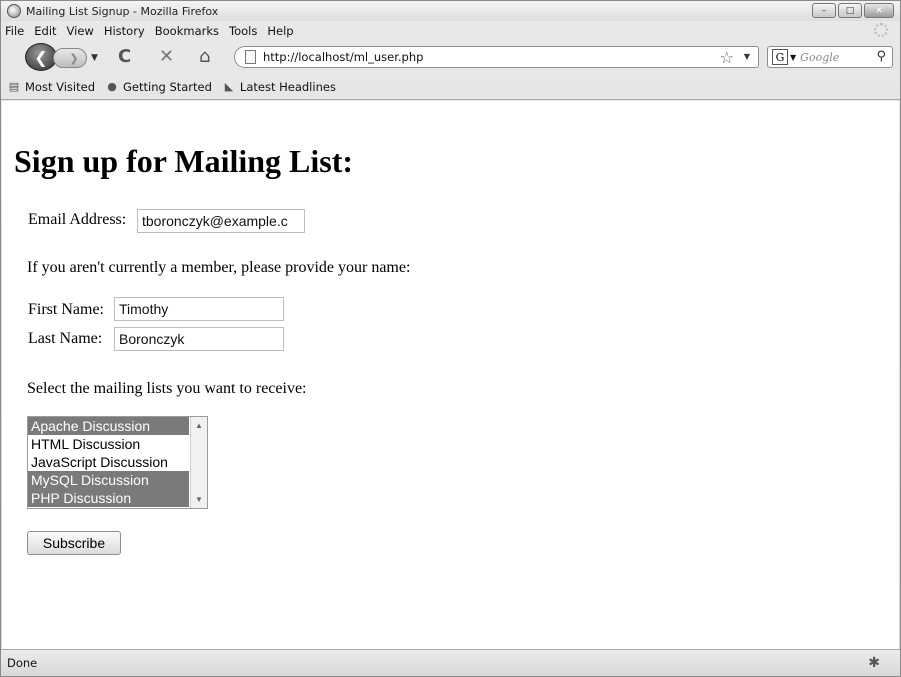  I want to click on page-title: Sign up for Mailing List:, so click(184, 161).